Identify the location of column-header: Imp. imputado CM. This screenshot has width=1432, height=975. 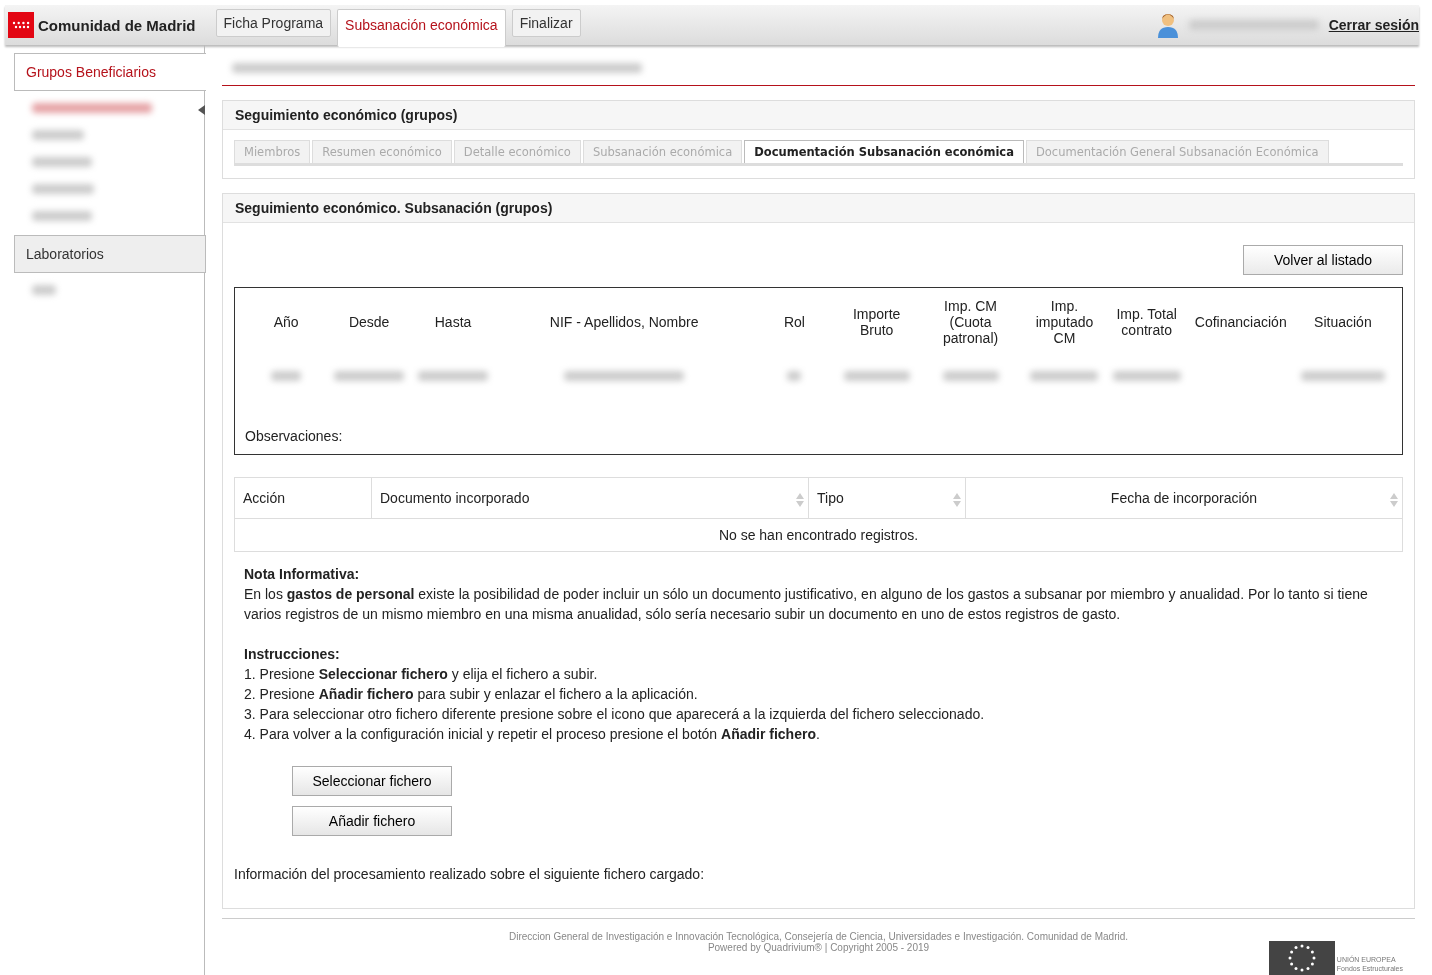
(1064, 322).